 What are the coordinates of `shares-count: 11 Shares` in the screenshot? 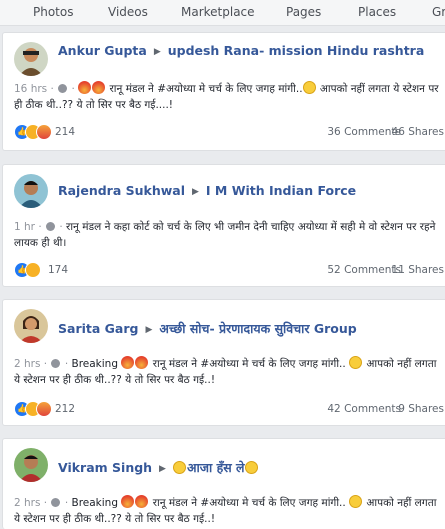 It's located at (418, 270).